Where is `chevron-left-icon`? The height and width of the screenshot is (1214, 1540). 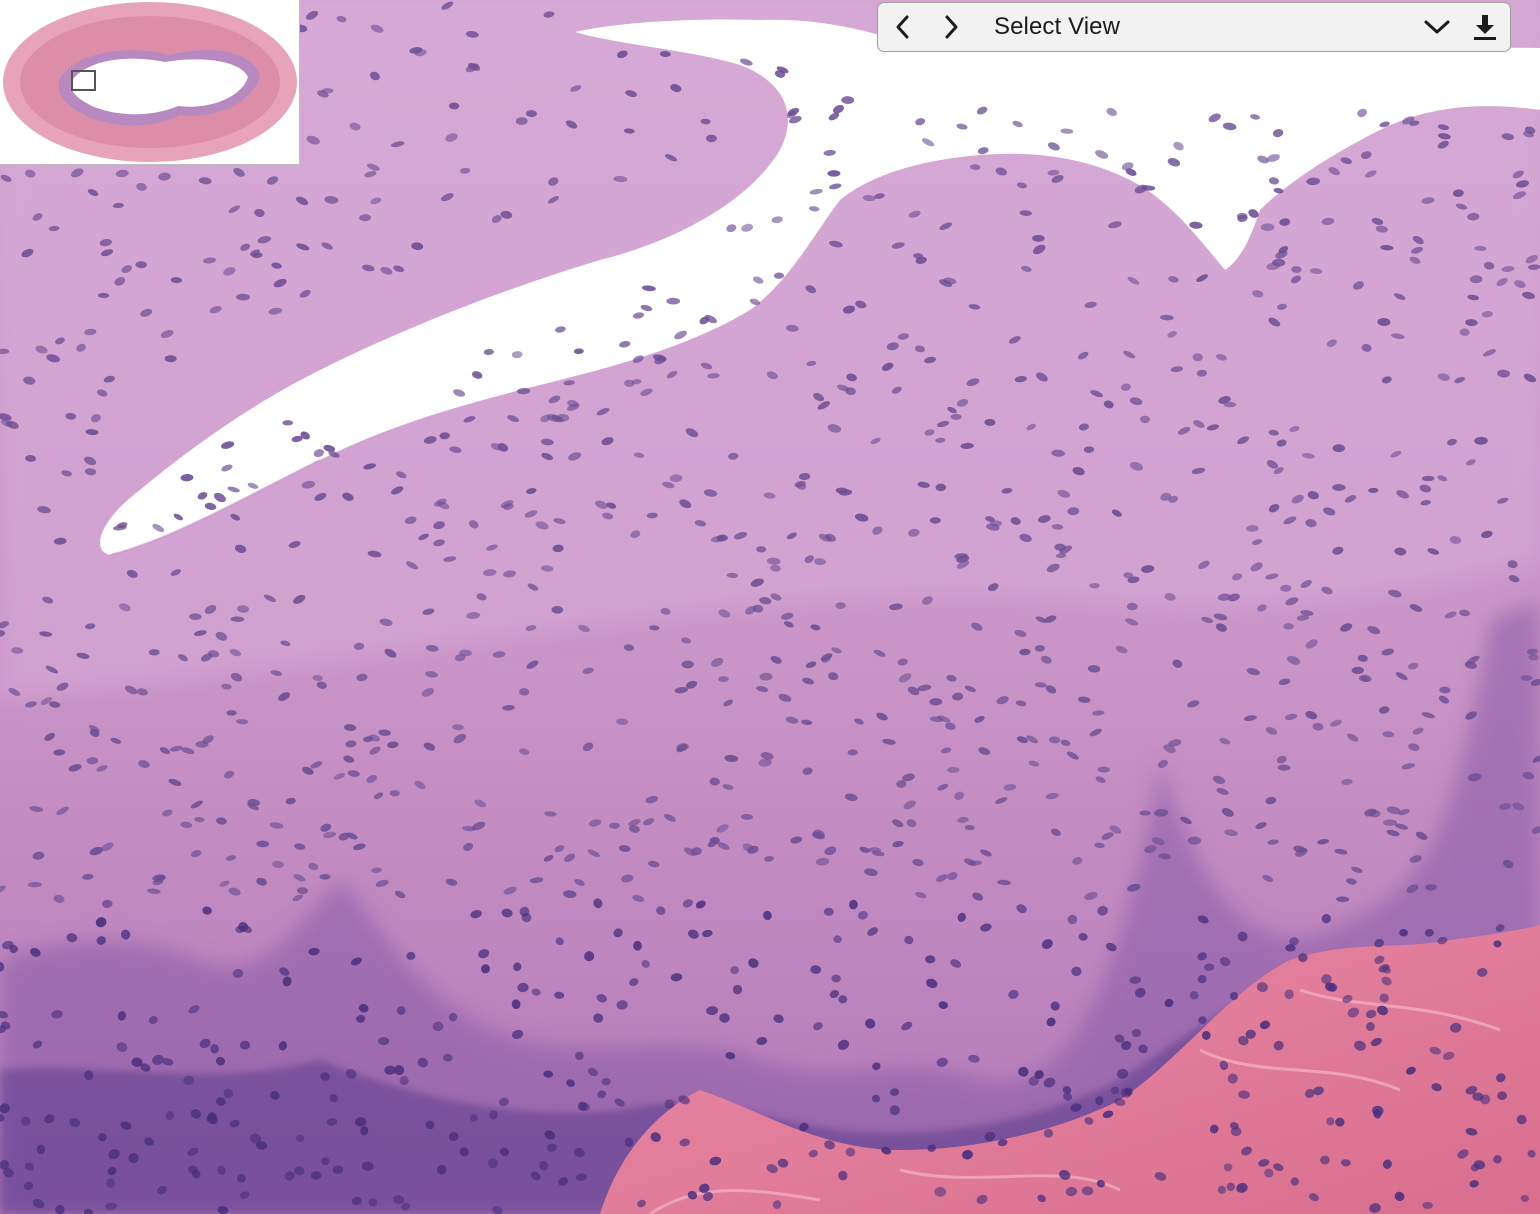
chevron-left-icon is located at coordinates (902, 27).